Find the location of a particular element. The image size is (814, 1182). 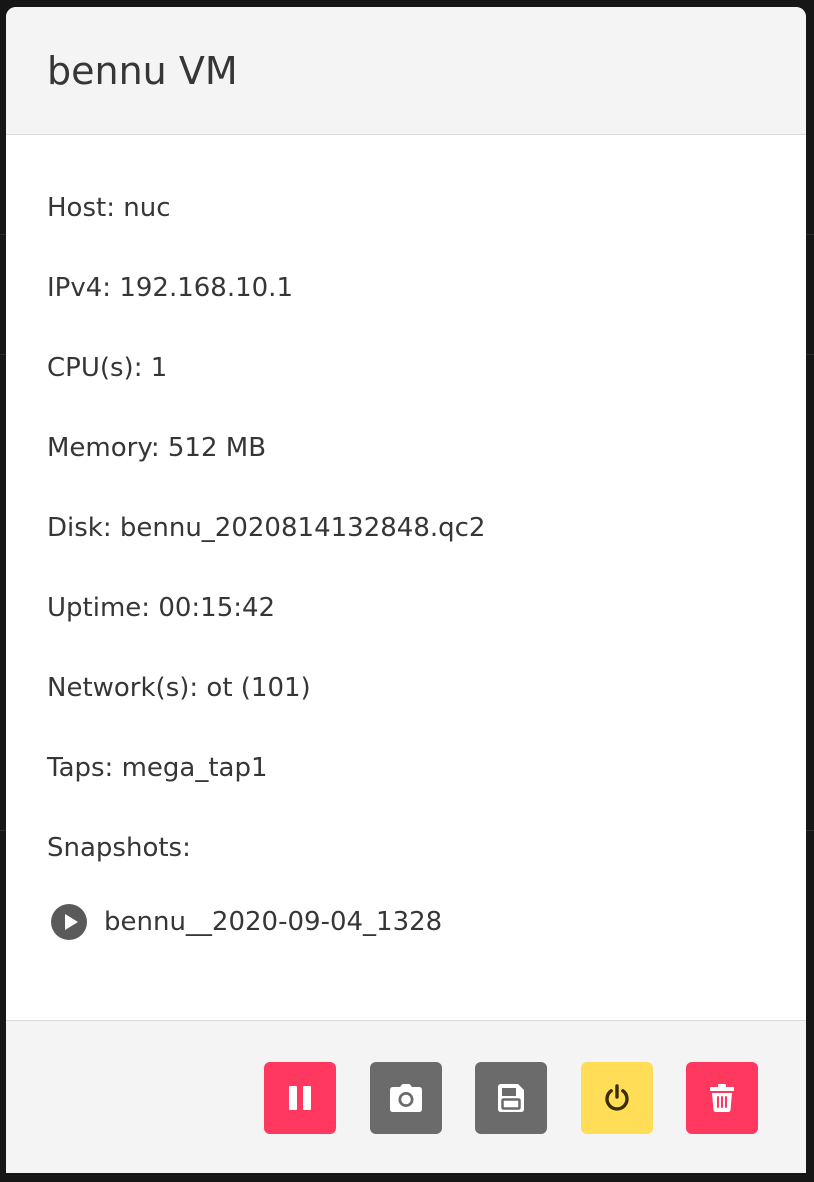

snapshot-button is located at coordinates (406, 1098).